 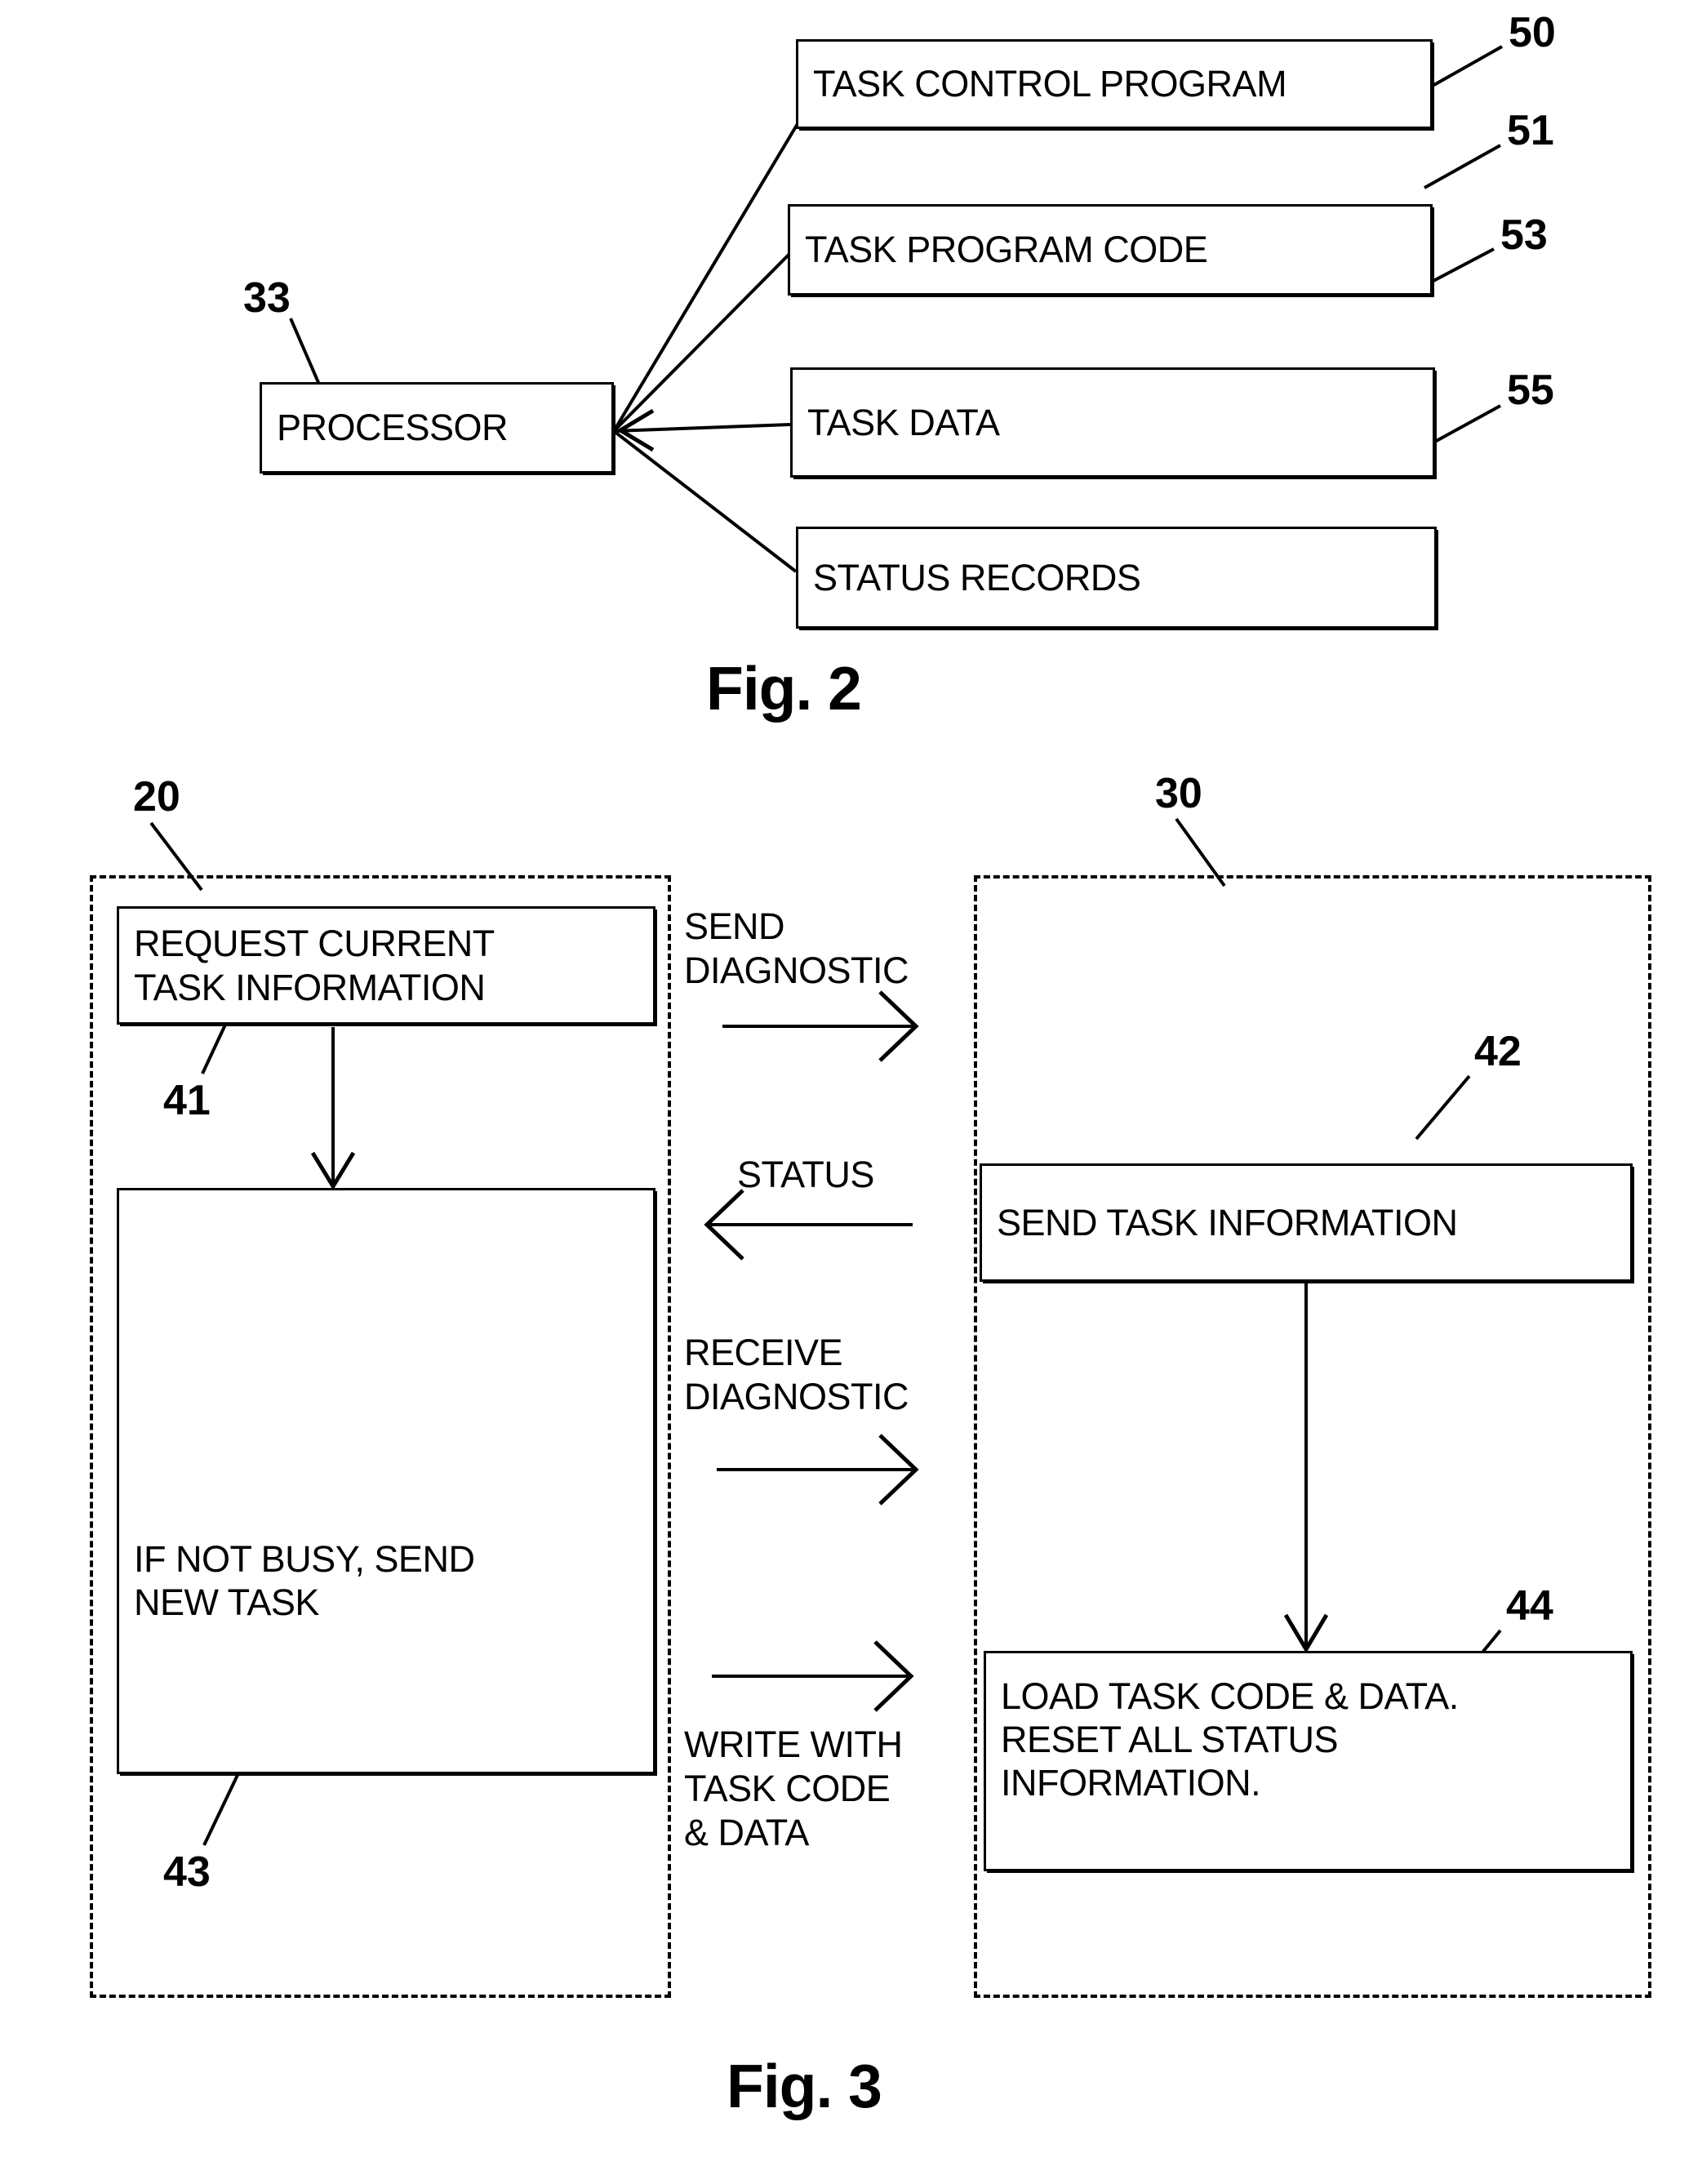 I want to click on request-current-task-information-label: REQUEST CURRENT TASK INFORMATION, so click(x=314, y=965).